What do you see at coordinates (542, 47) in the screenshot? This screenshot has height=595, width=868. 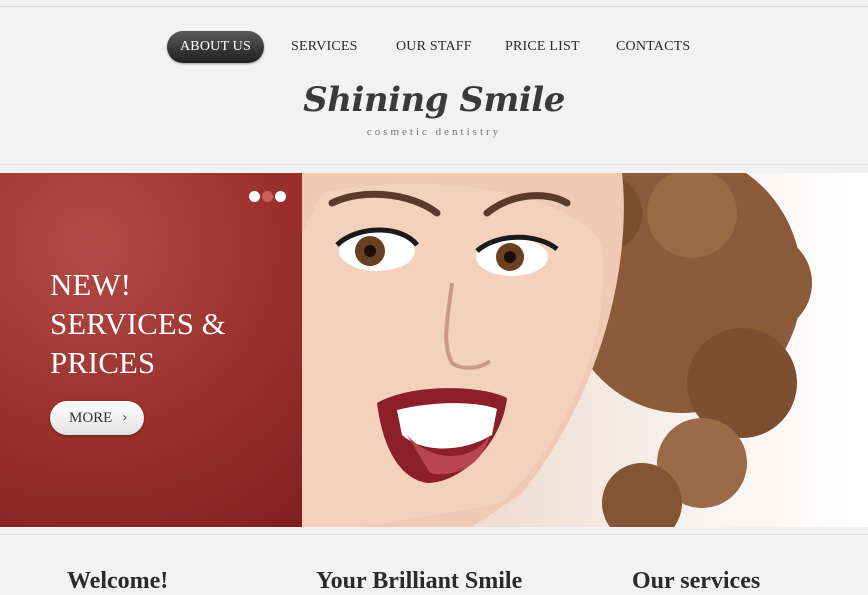 I see `nav-price-list: PRICE LIST` at bounding box center [542, 47].